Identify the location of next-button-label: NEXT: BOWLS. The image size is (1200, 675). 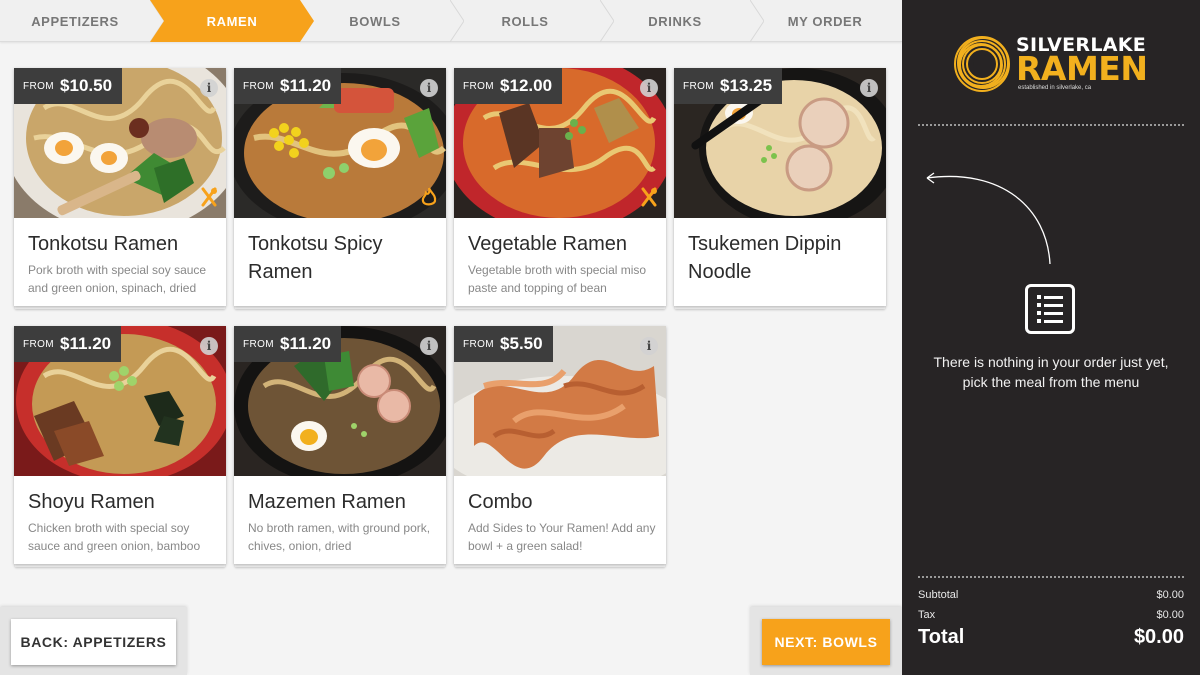
(826, 642).